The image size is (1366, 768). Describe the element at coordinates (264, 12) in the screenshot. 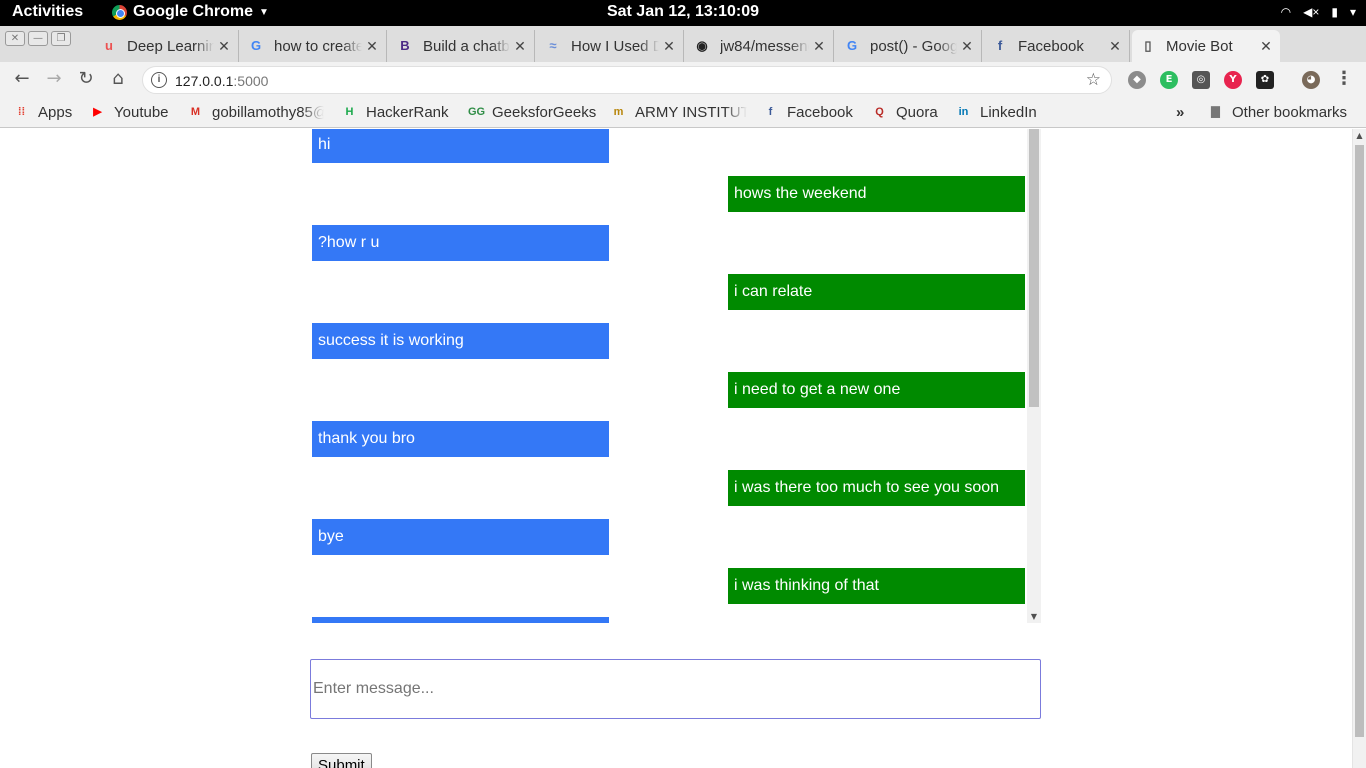

I see `chevron-down-icon: ▼` at that location.